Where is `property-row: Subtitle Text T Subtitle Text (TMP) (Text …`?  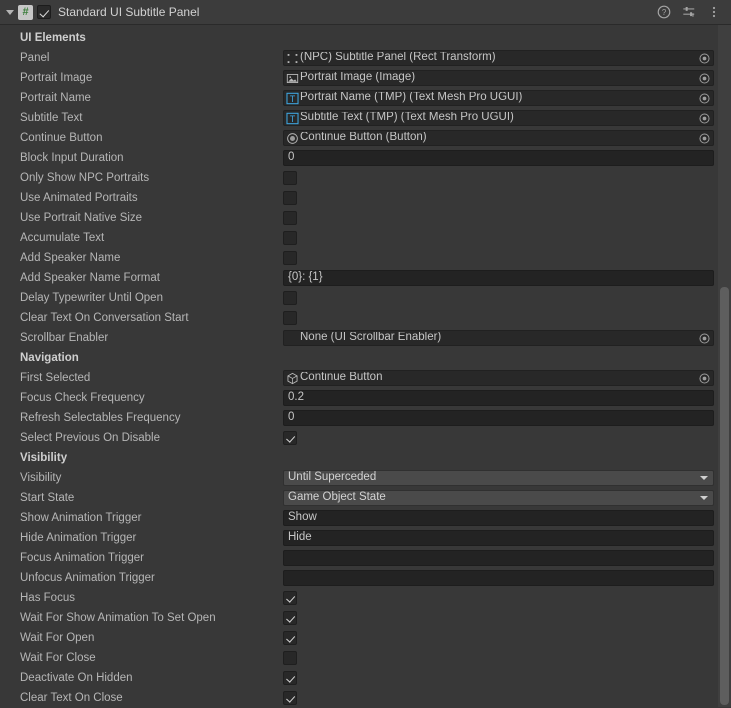
property-row: Subtitle Text T Subtitle Text (TMP) (Text … is located at coordinates (365, 118).